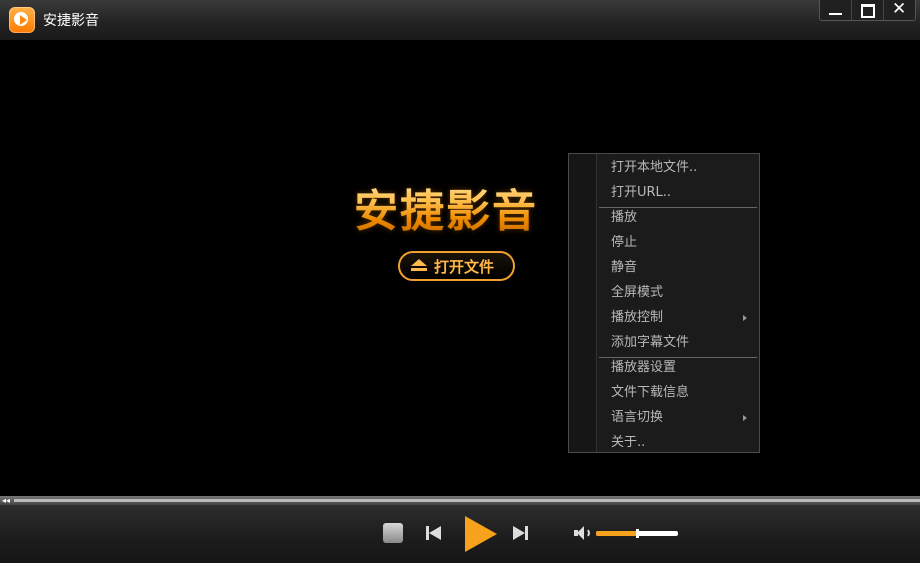 This screenshot has height=563, width=920. I want to click on rewind-icon: ◂◂, so click(6, 500).